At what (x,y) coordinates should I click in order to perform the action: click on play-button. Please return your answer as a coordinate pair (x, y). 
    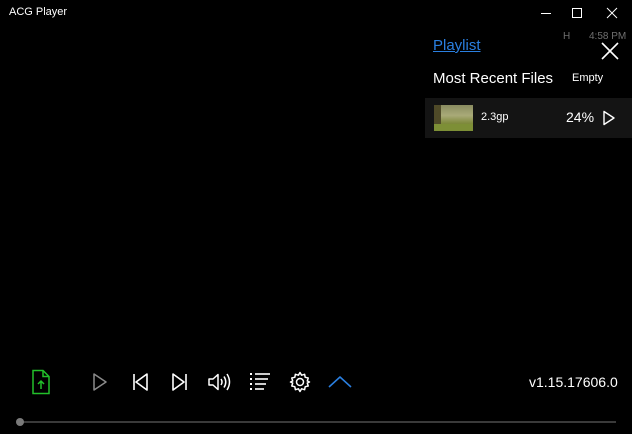
    Looking at the image, I should click on (100, 382).